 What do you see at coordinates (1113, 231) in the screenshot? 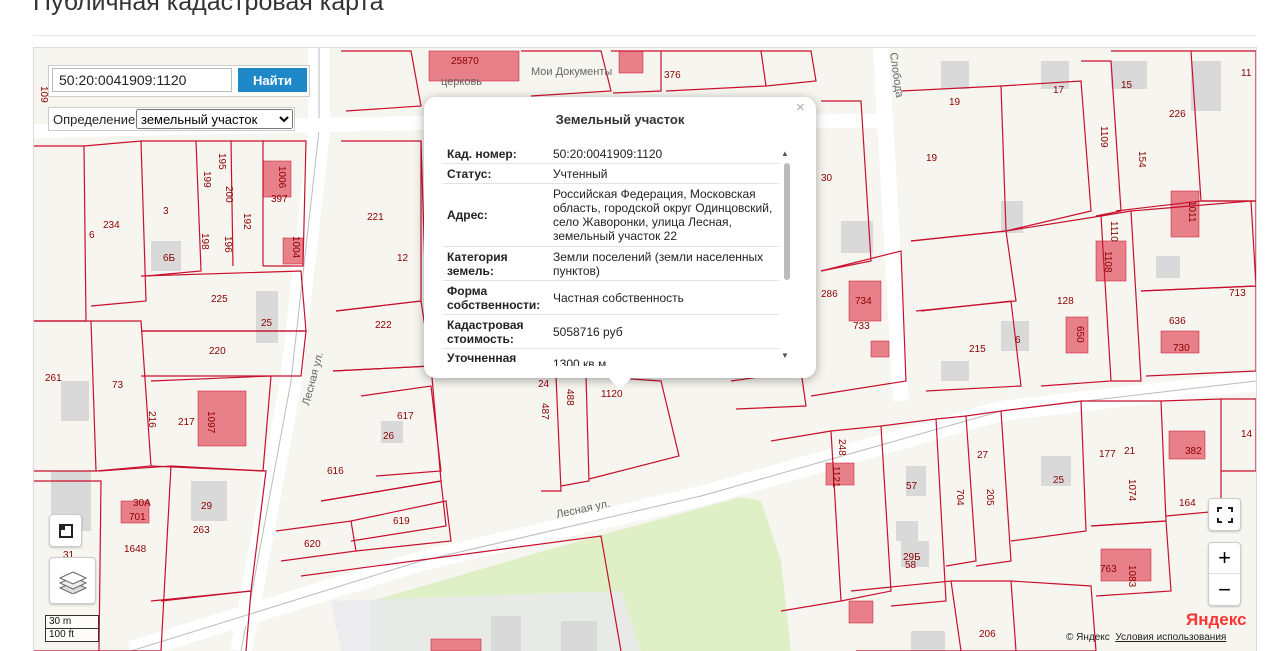
I see `svg-text: 1110` at bounding box center [1113, 231].